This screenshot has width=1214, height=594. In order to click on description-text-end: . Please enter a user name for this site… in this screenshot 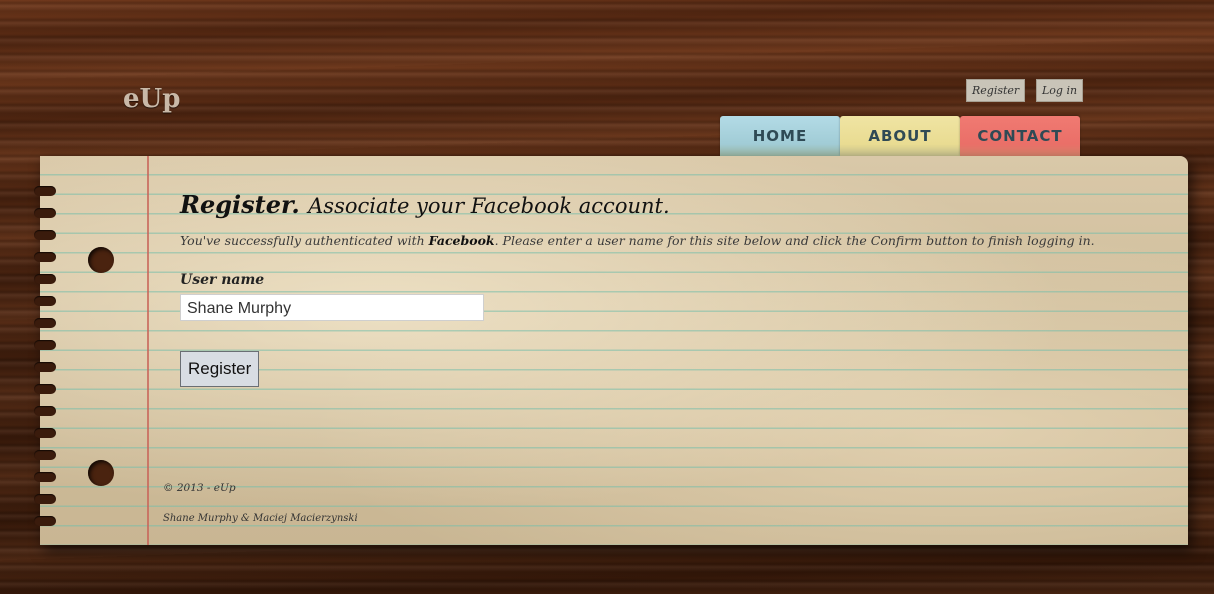, I will do `click(794, 240)`.